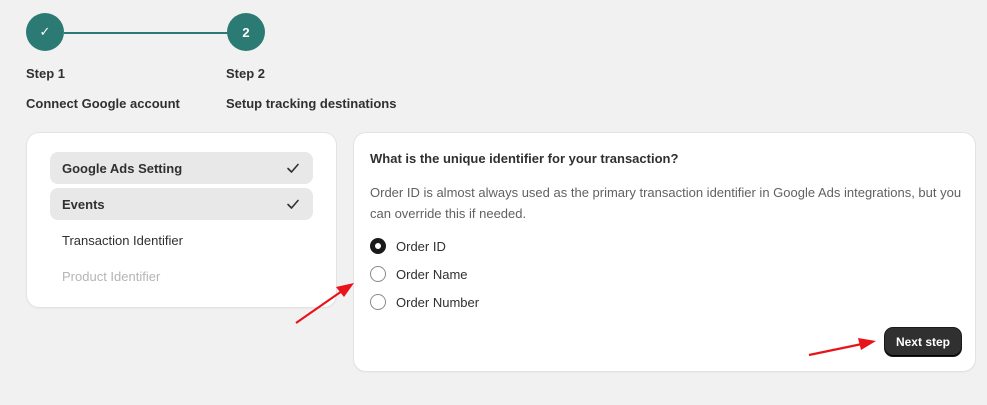 This screenshot has height=405, width=987. I want to click on step-1-subtitle: Connect Google account, so click(103, 103).